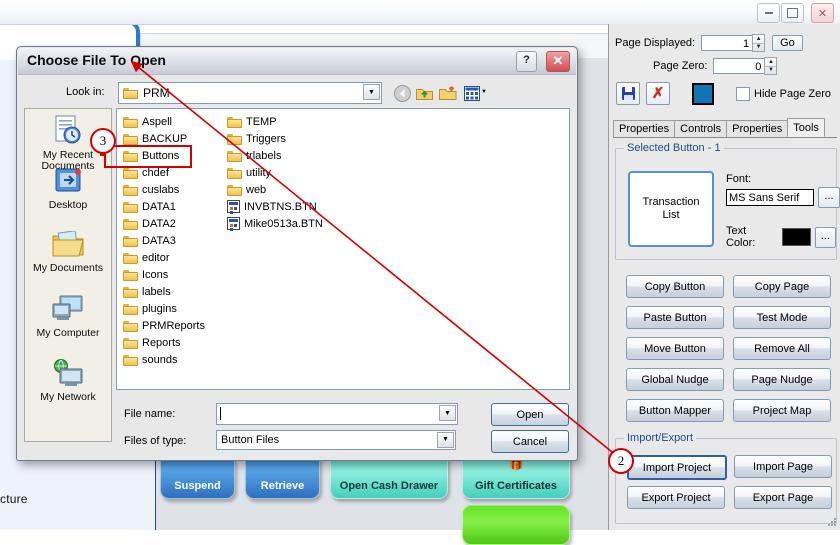 This screenshot has width=840, height=545. Describe the element at coordinates (743, 93) in the screenshot. I see `hide-page-zero-checkbox` at that location.